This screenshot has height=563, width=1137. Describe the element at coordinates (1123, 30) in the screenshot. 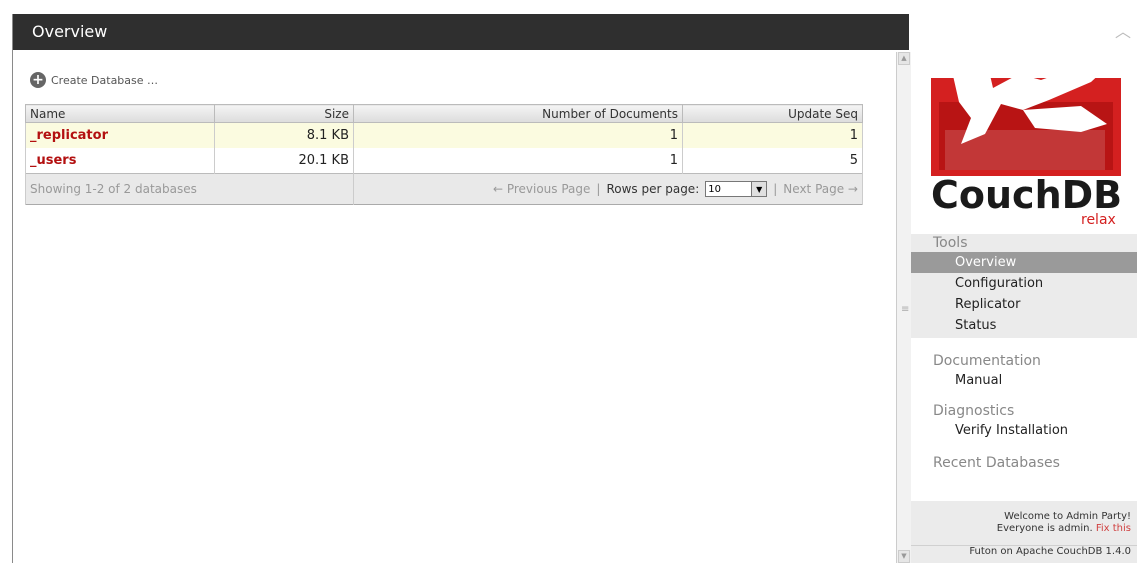

I see `collapse-sidebar-icon: ︿` at that location.